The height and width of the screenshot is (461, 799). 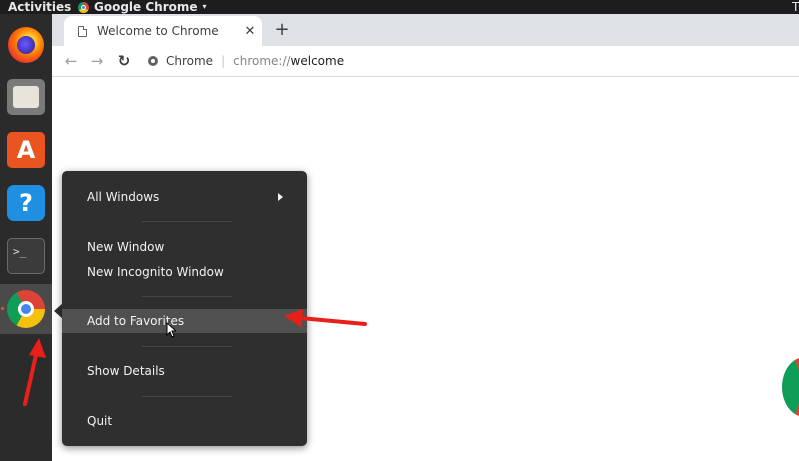 I want to click on close-icon: ✕, so click(x=250, y=31).